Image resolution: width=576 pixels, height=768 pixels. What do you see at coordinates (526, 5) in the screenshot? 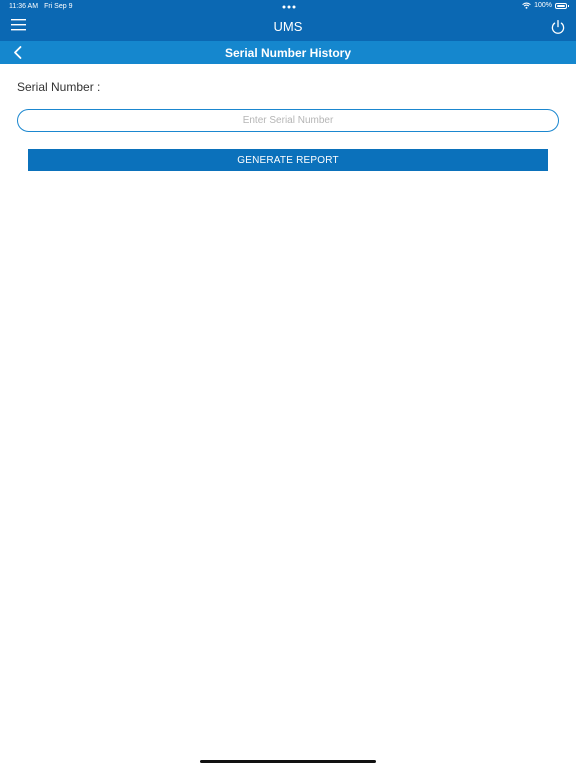
I see `wifi-icon` at bounding box center [526, 5].